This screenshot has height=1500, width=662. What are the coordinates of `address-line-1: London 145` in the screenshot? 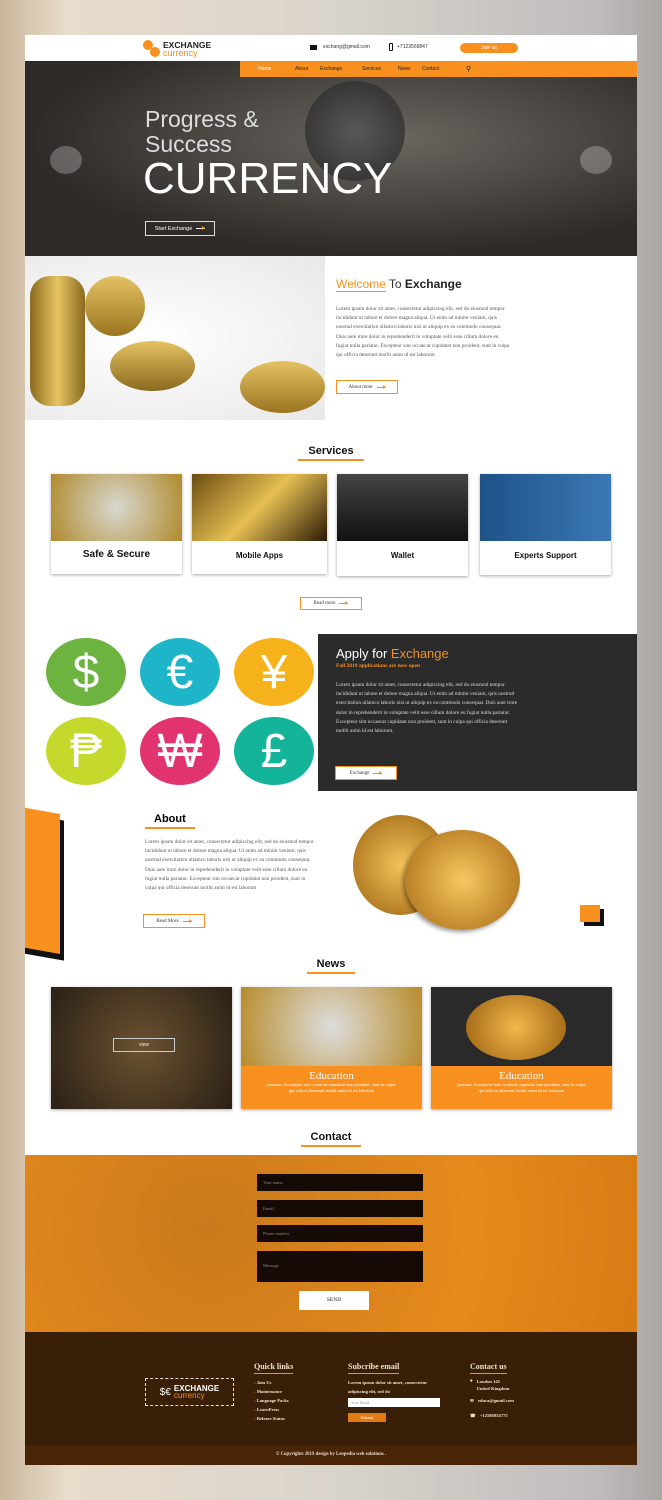 It's located at (488, 1381).